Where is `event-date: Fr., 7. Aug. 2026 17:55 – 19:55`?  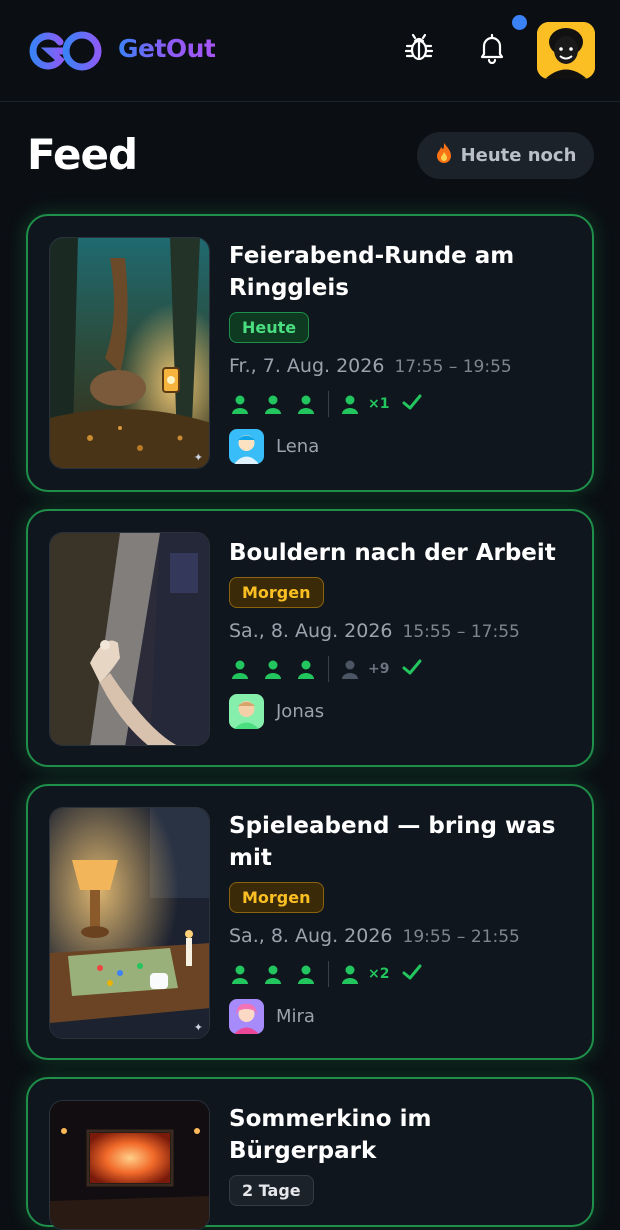
event-date: Fr., 7. Aug. 2026 17:55 – 19:55 is located at coordinates (404, 366).